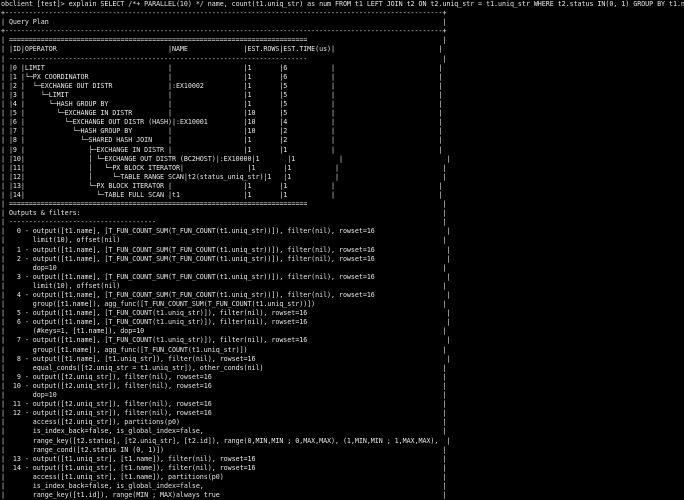 This screenshot has height=500, width=684. I want to click on terminal-line: | |0 |LIMIT | |1 |6 | |, so click(222, 67).